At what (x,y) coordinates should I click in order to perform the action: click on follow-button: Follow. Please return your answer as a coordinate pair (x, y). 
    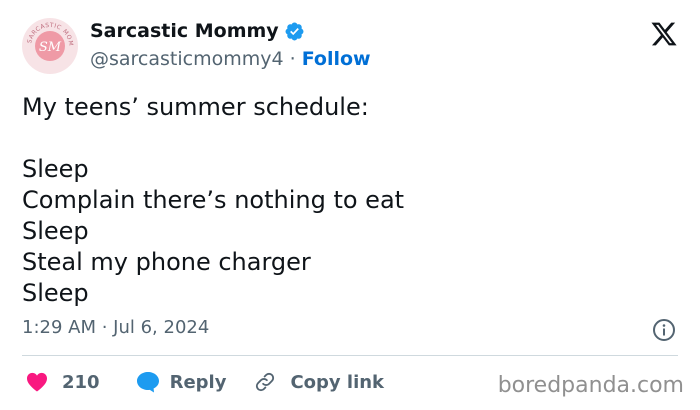
    Looking at the image, I should click on (336, 59).